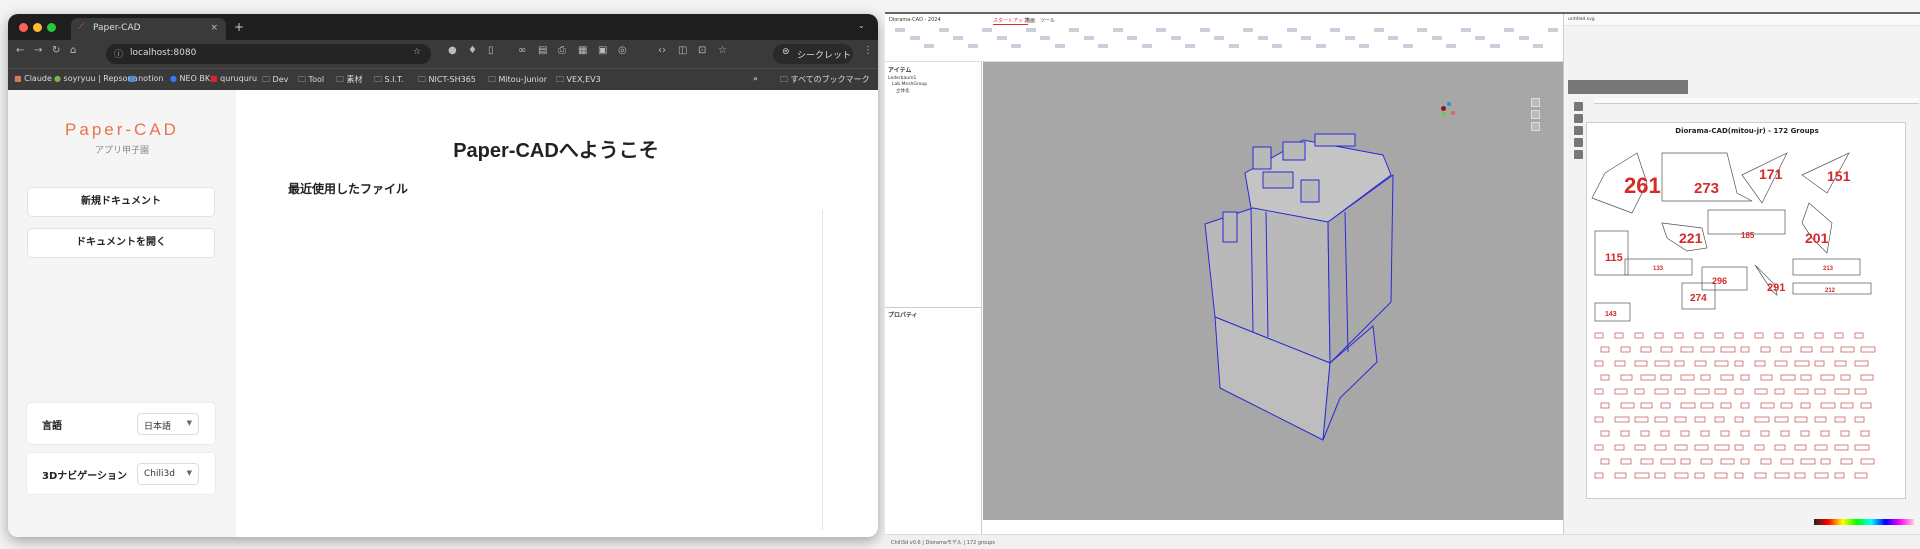 This screenshot has width=1920, height=549. Describe the element at coordinates (1449, 110) in the screenshot. I see `view-cube-gizmo` at that location.